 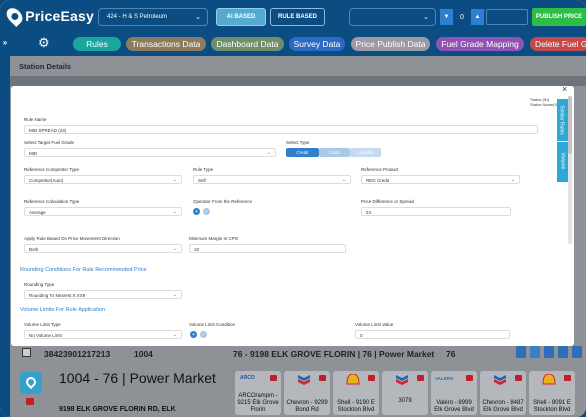 I want to click on price-input, so click(x=507, y=17).